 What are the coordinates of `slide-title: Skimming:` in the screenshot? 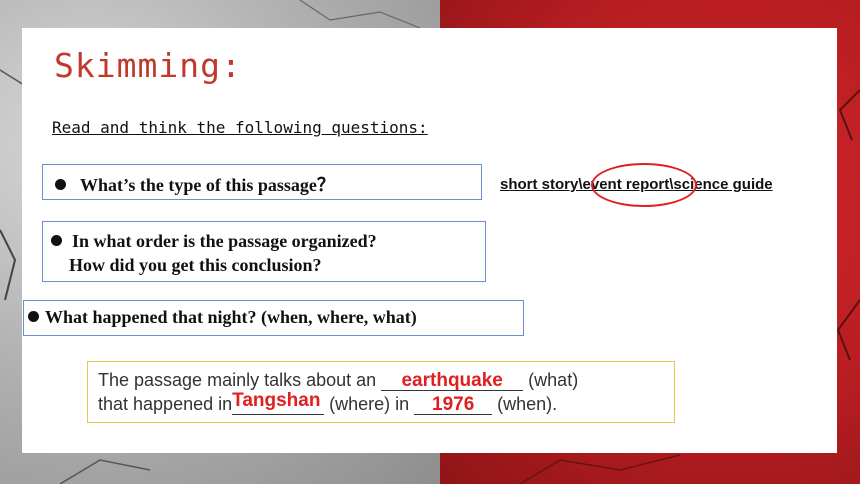 It's located at (148, 65).